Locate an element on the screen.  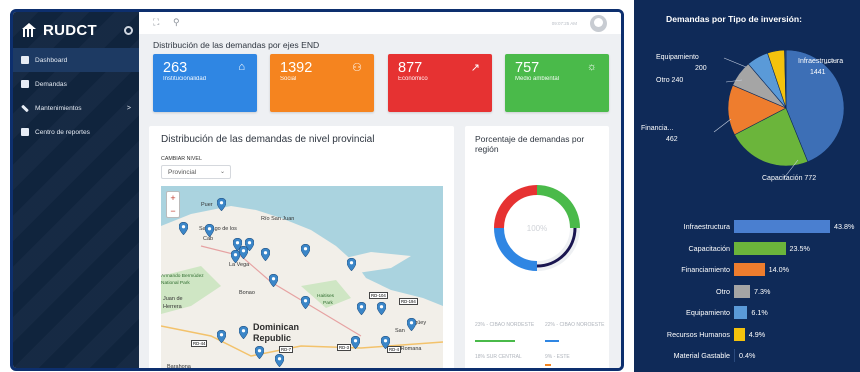
map-label: Puer is located at coordinates (207, 205).